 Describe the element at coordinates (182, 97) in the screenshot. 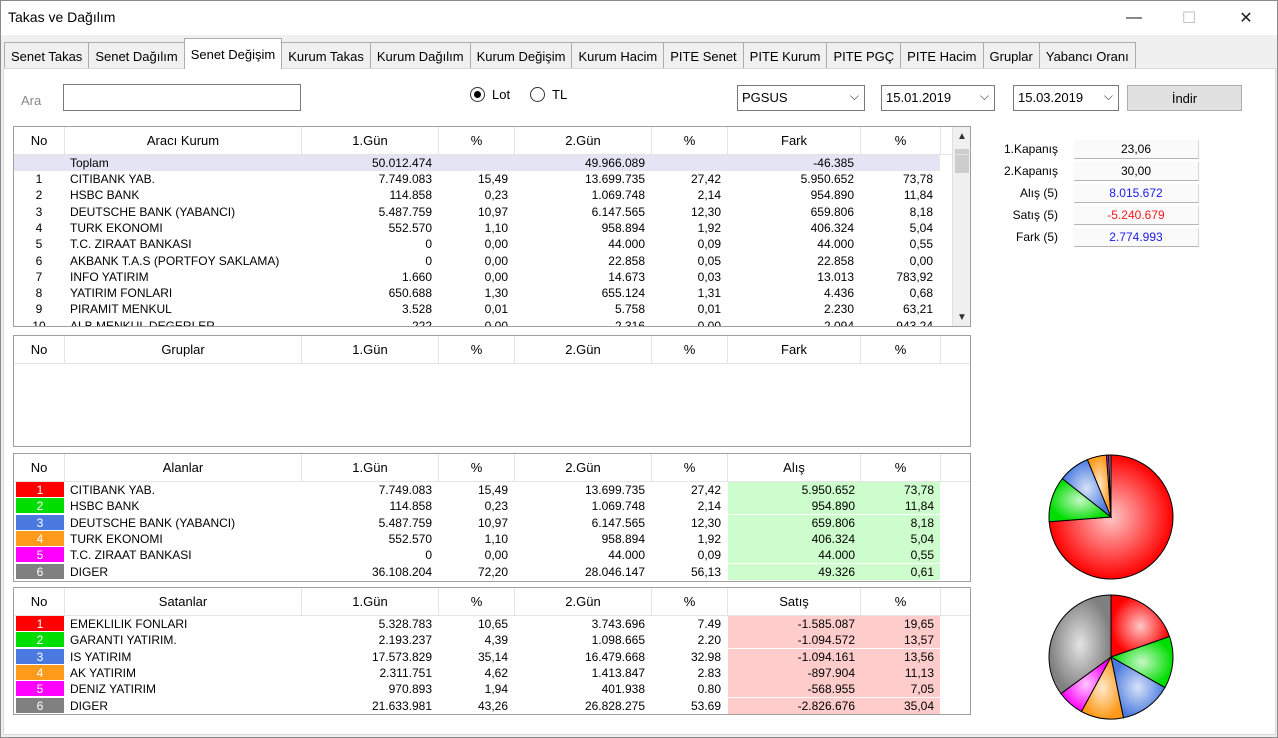

I see `search-input` at that location.